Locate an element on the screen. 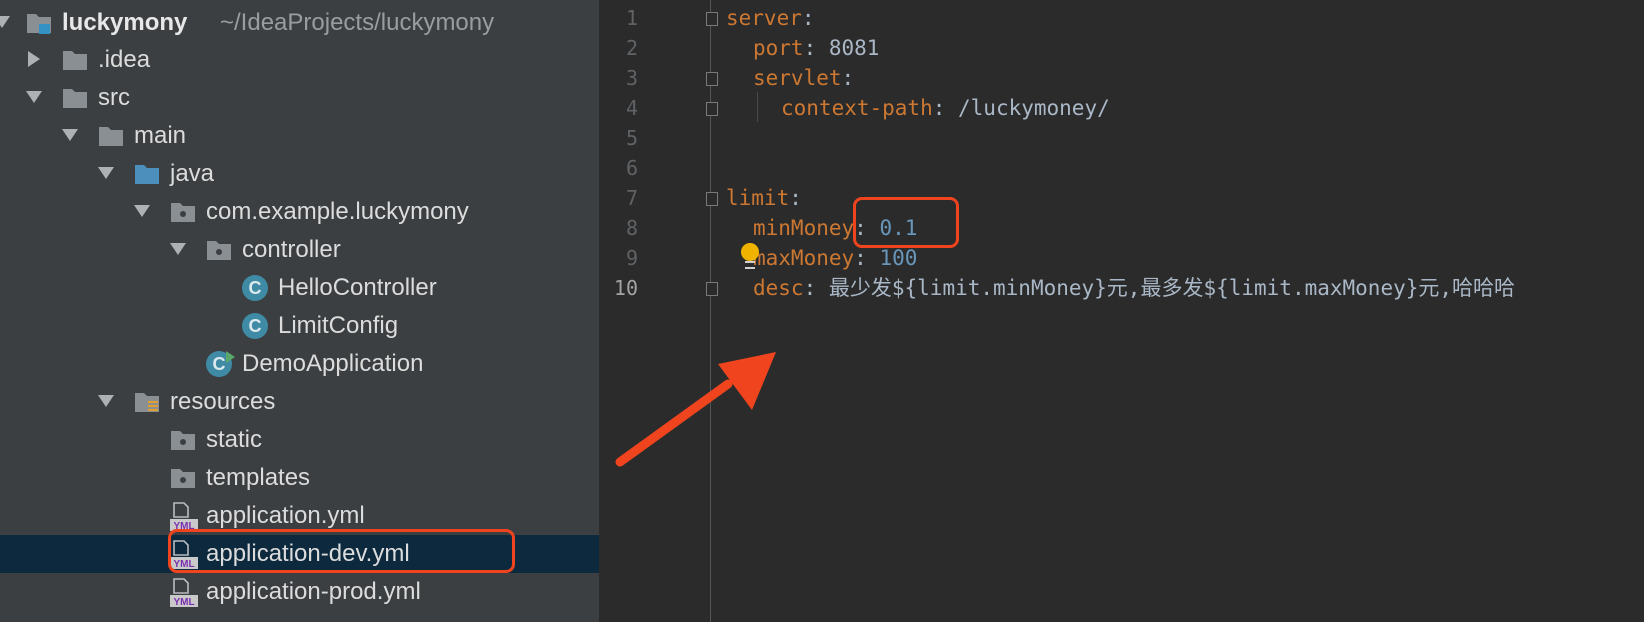 This screenshot has height=622, width=1644. project-path: ~/IdeaProjects/luckymony is located at coordinates (357, 22).